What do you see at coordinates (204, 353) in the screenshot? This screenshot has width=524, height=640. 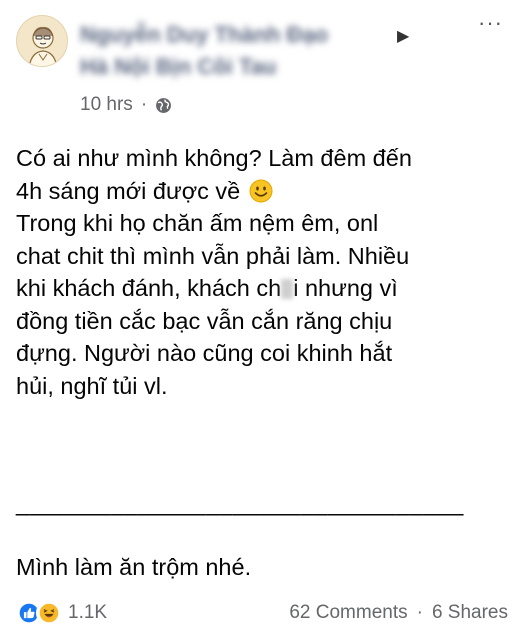 I see `post-text-line: đựng. Người nào cũng coi khinh hắt` at bounding box center [204, 353].